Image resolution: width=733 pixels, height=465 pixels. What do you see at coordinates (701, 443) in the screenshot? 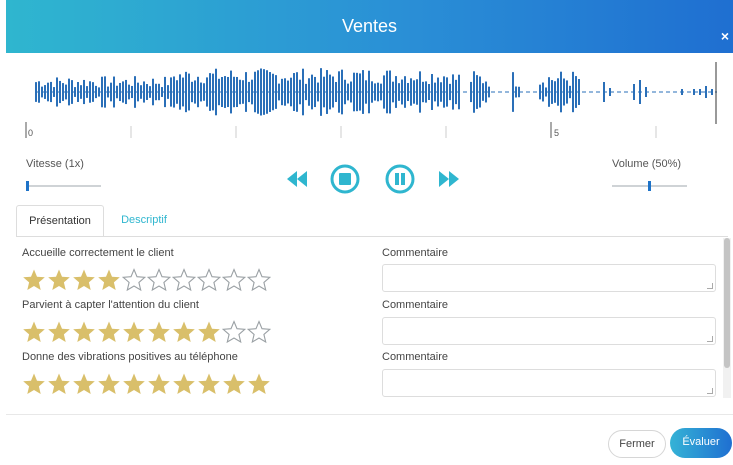
I see `evaluate-button: Évaluer` at bounding box center [701, 443].